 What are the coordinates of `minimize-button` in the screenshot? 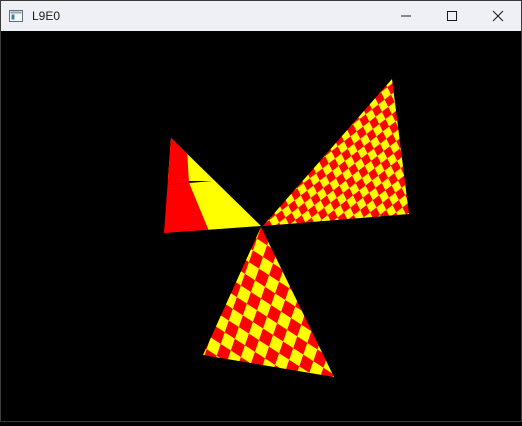 It's located at (406, 16).